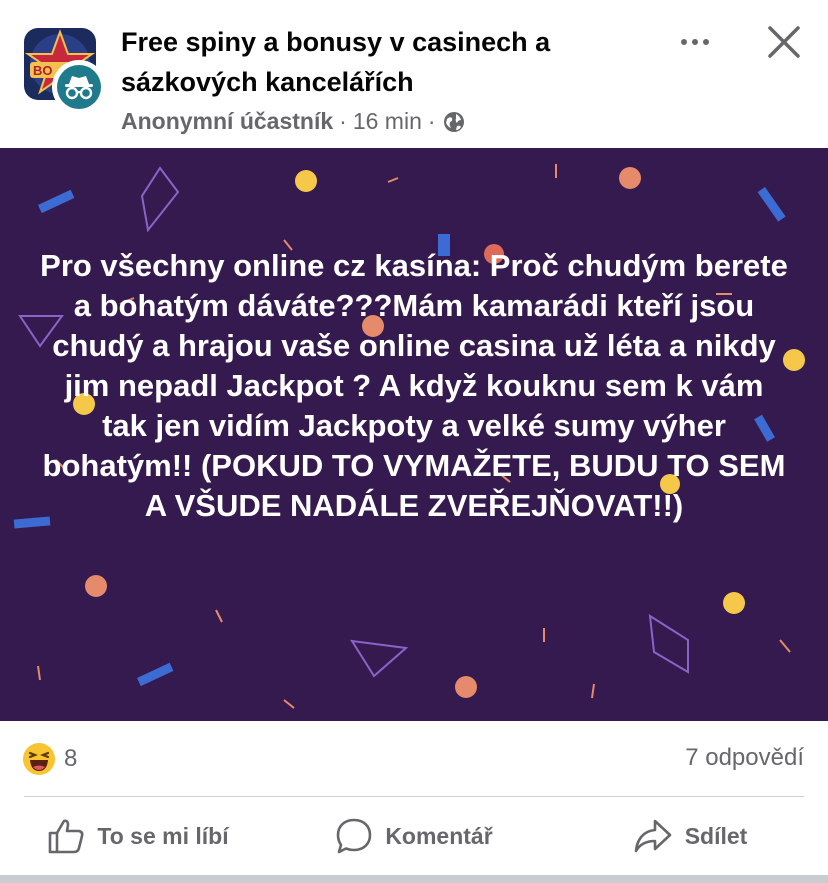 This screenshot has width=828, height=883. I want to click on like-label: To se mi líbí, so click(163, 835).